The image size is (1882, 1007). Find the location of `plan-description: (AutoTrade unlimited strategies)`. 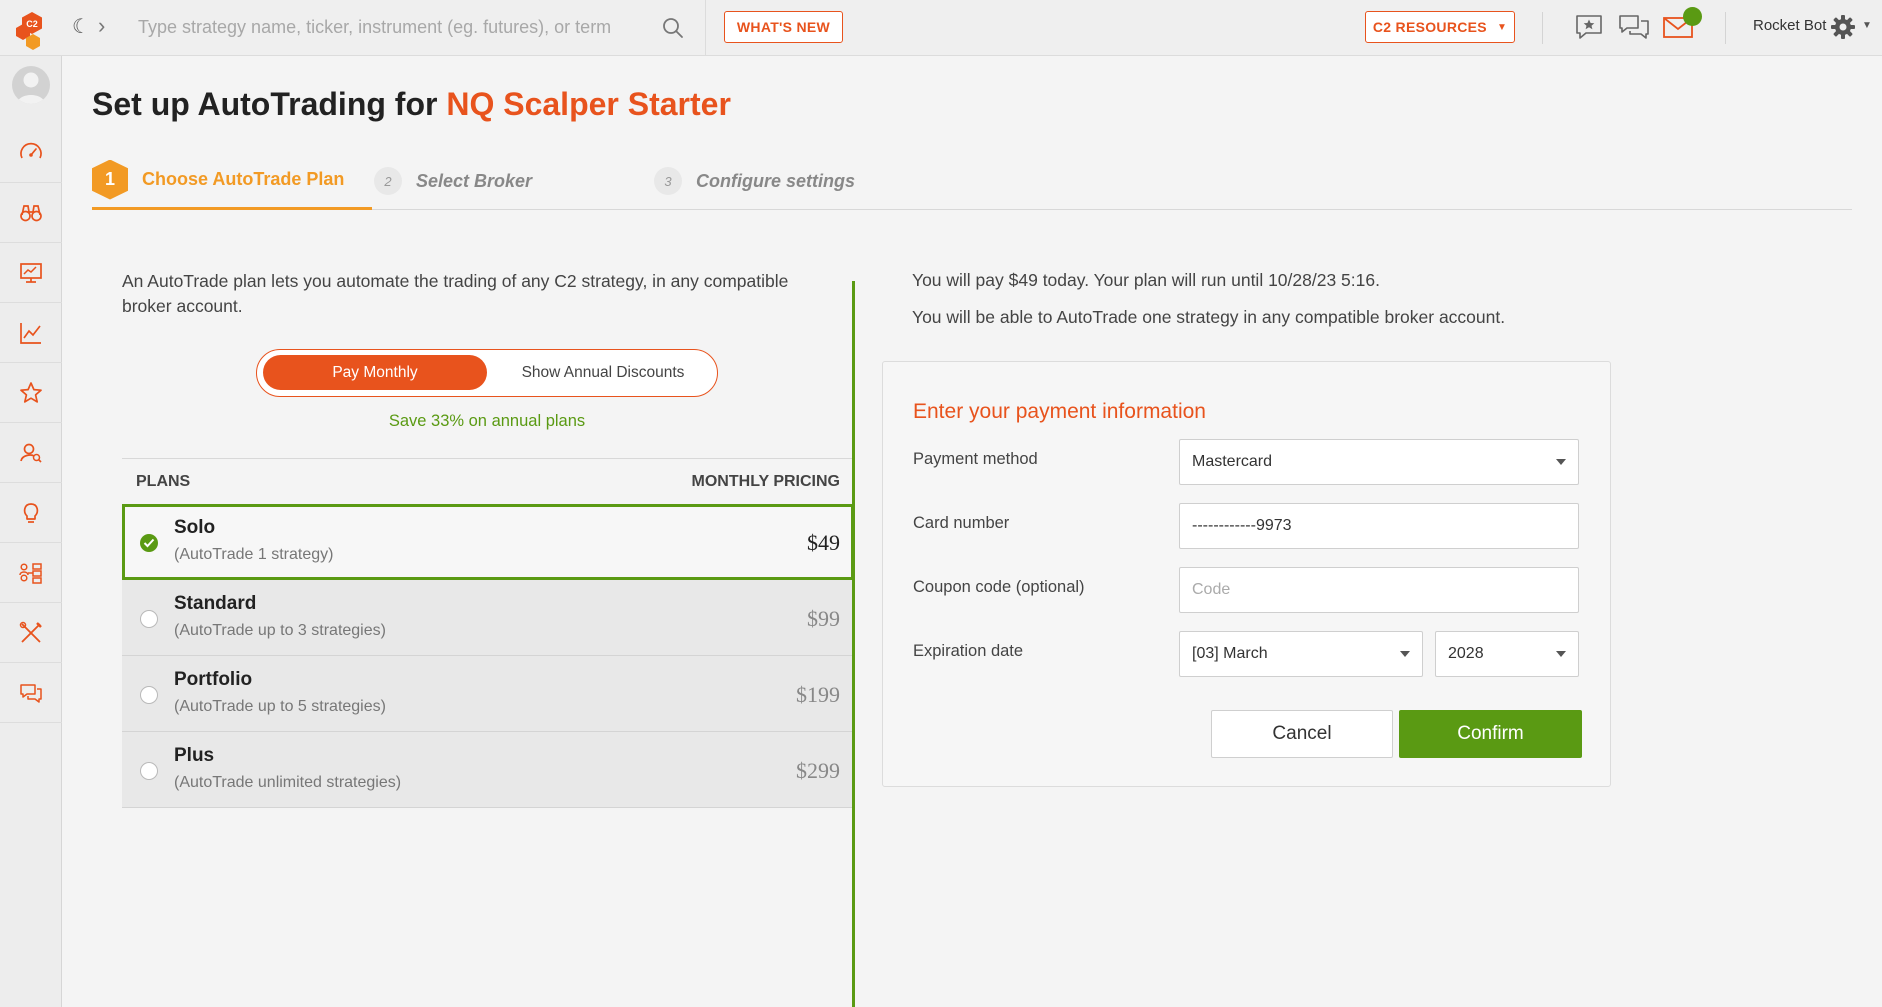

plan-description: (AutoTrade unlimited strategies) is located at coordinates (288, 782).